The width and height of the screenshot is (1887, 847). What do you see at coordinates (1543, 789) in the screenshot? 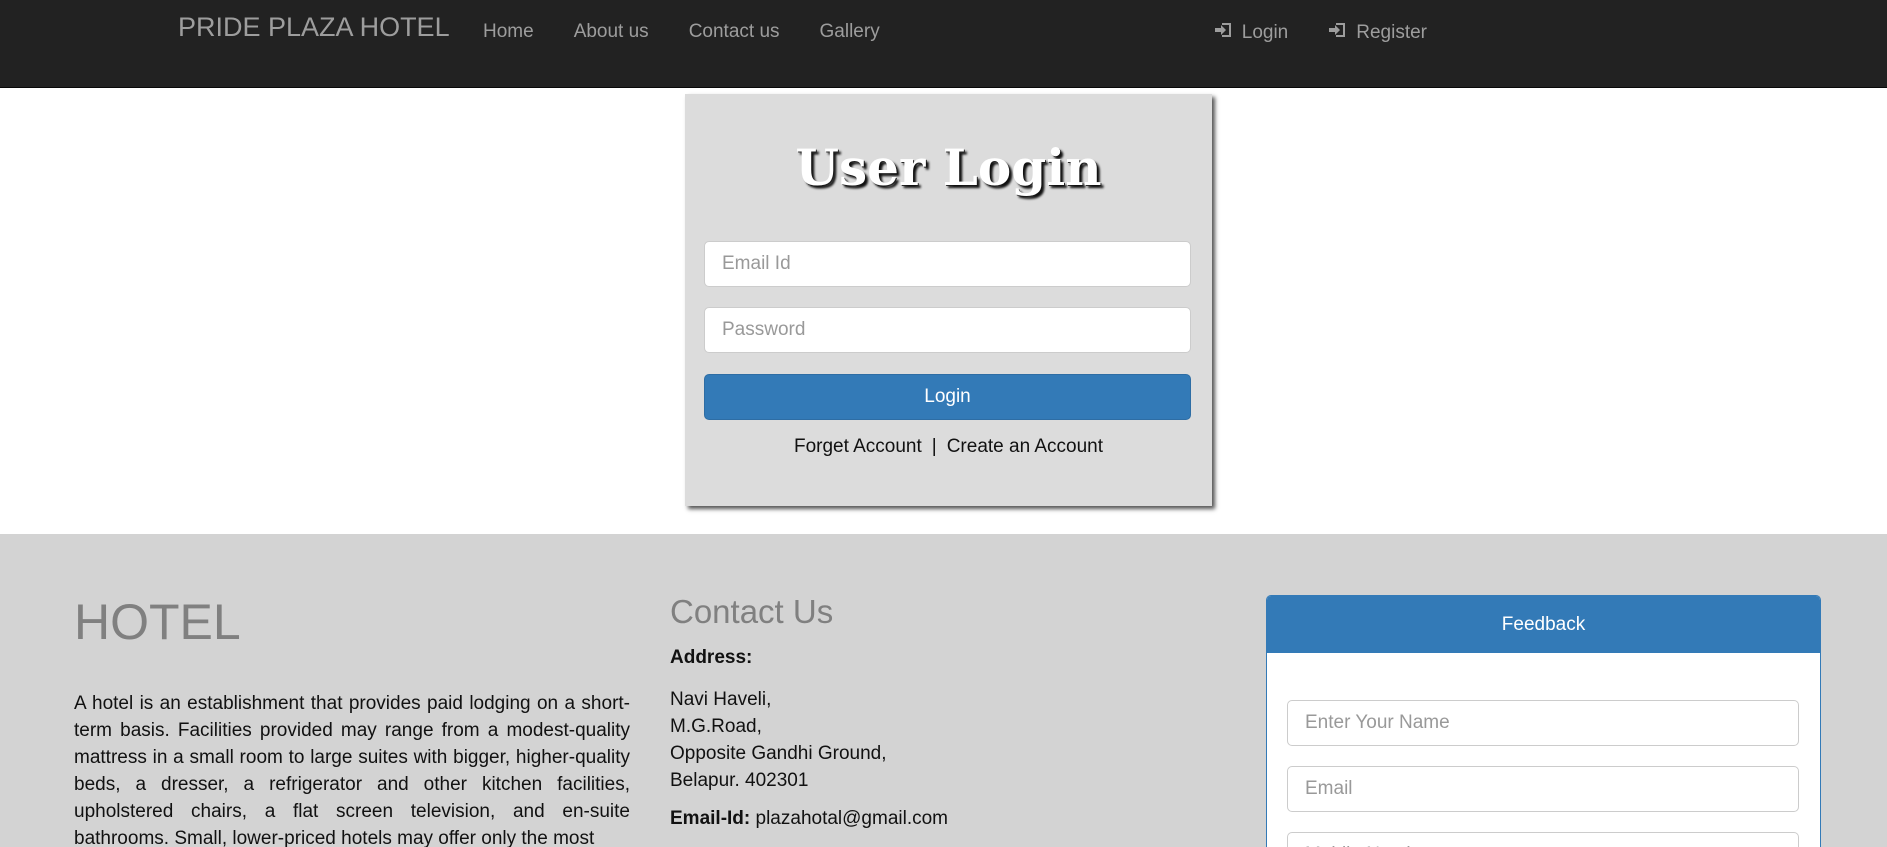
I see `feedback-email-field` at bounding box center [1543, 789].